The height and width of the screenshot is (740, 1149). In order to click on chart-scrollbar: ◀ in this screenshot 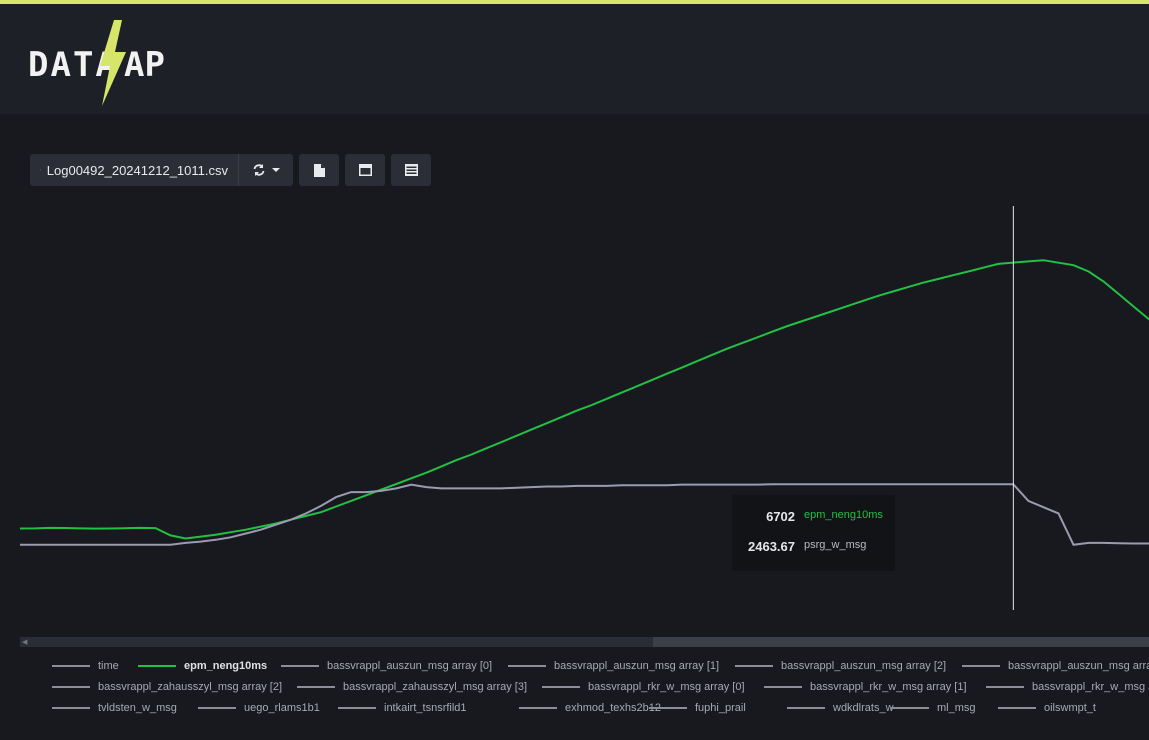, I will do `click(584, 642)`.